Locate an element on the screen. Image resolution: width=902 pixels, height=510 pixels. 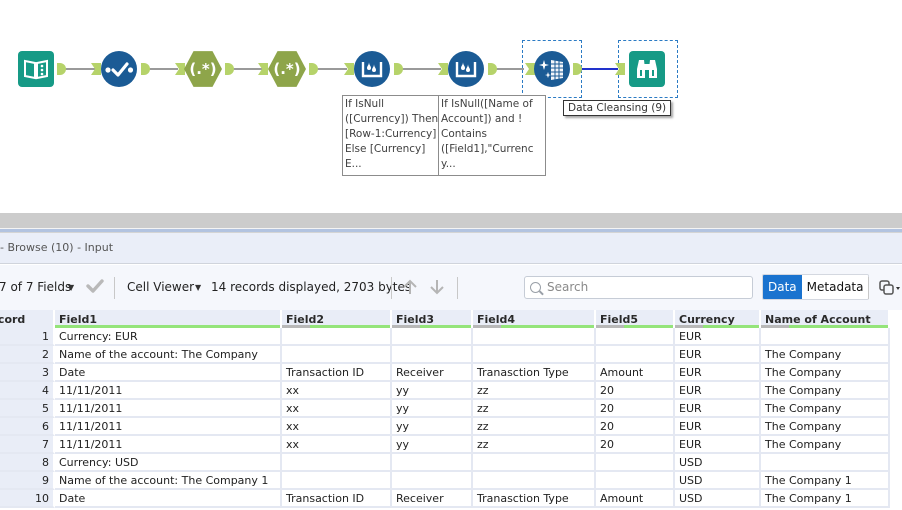
table-row: 6 11/11/2011 xx yy zz 20 EUR The Company is located at coordinates (445, 427).